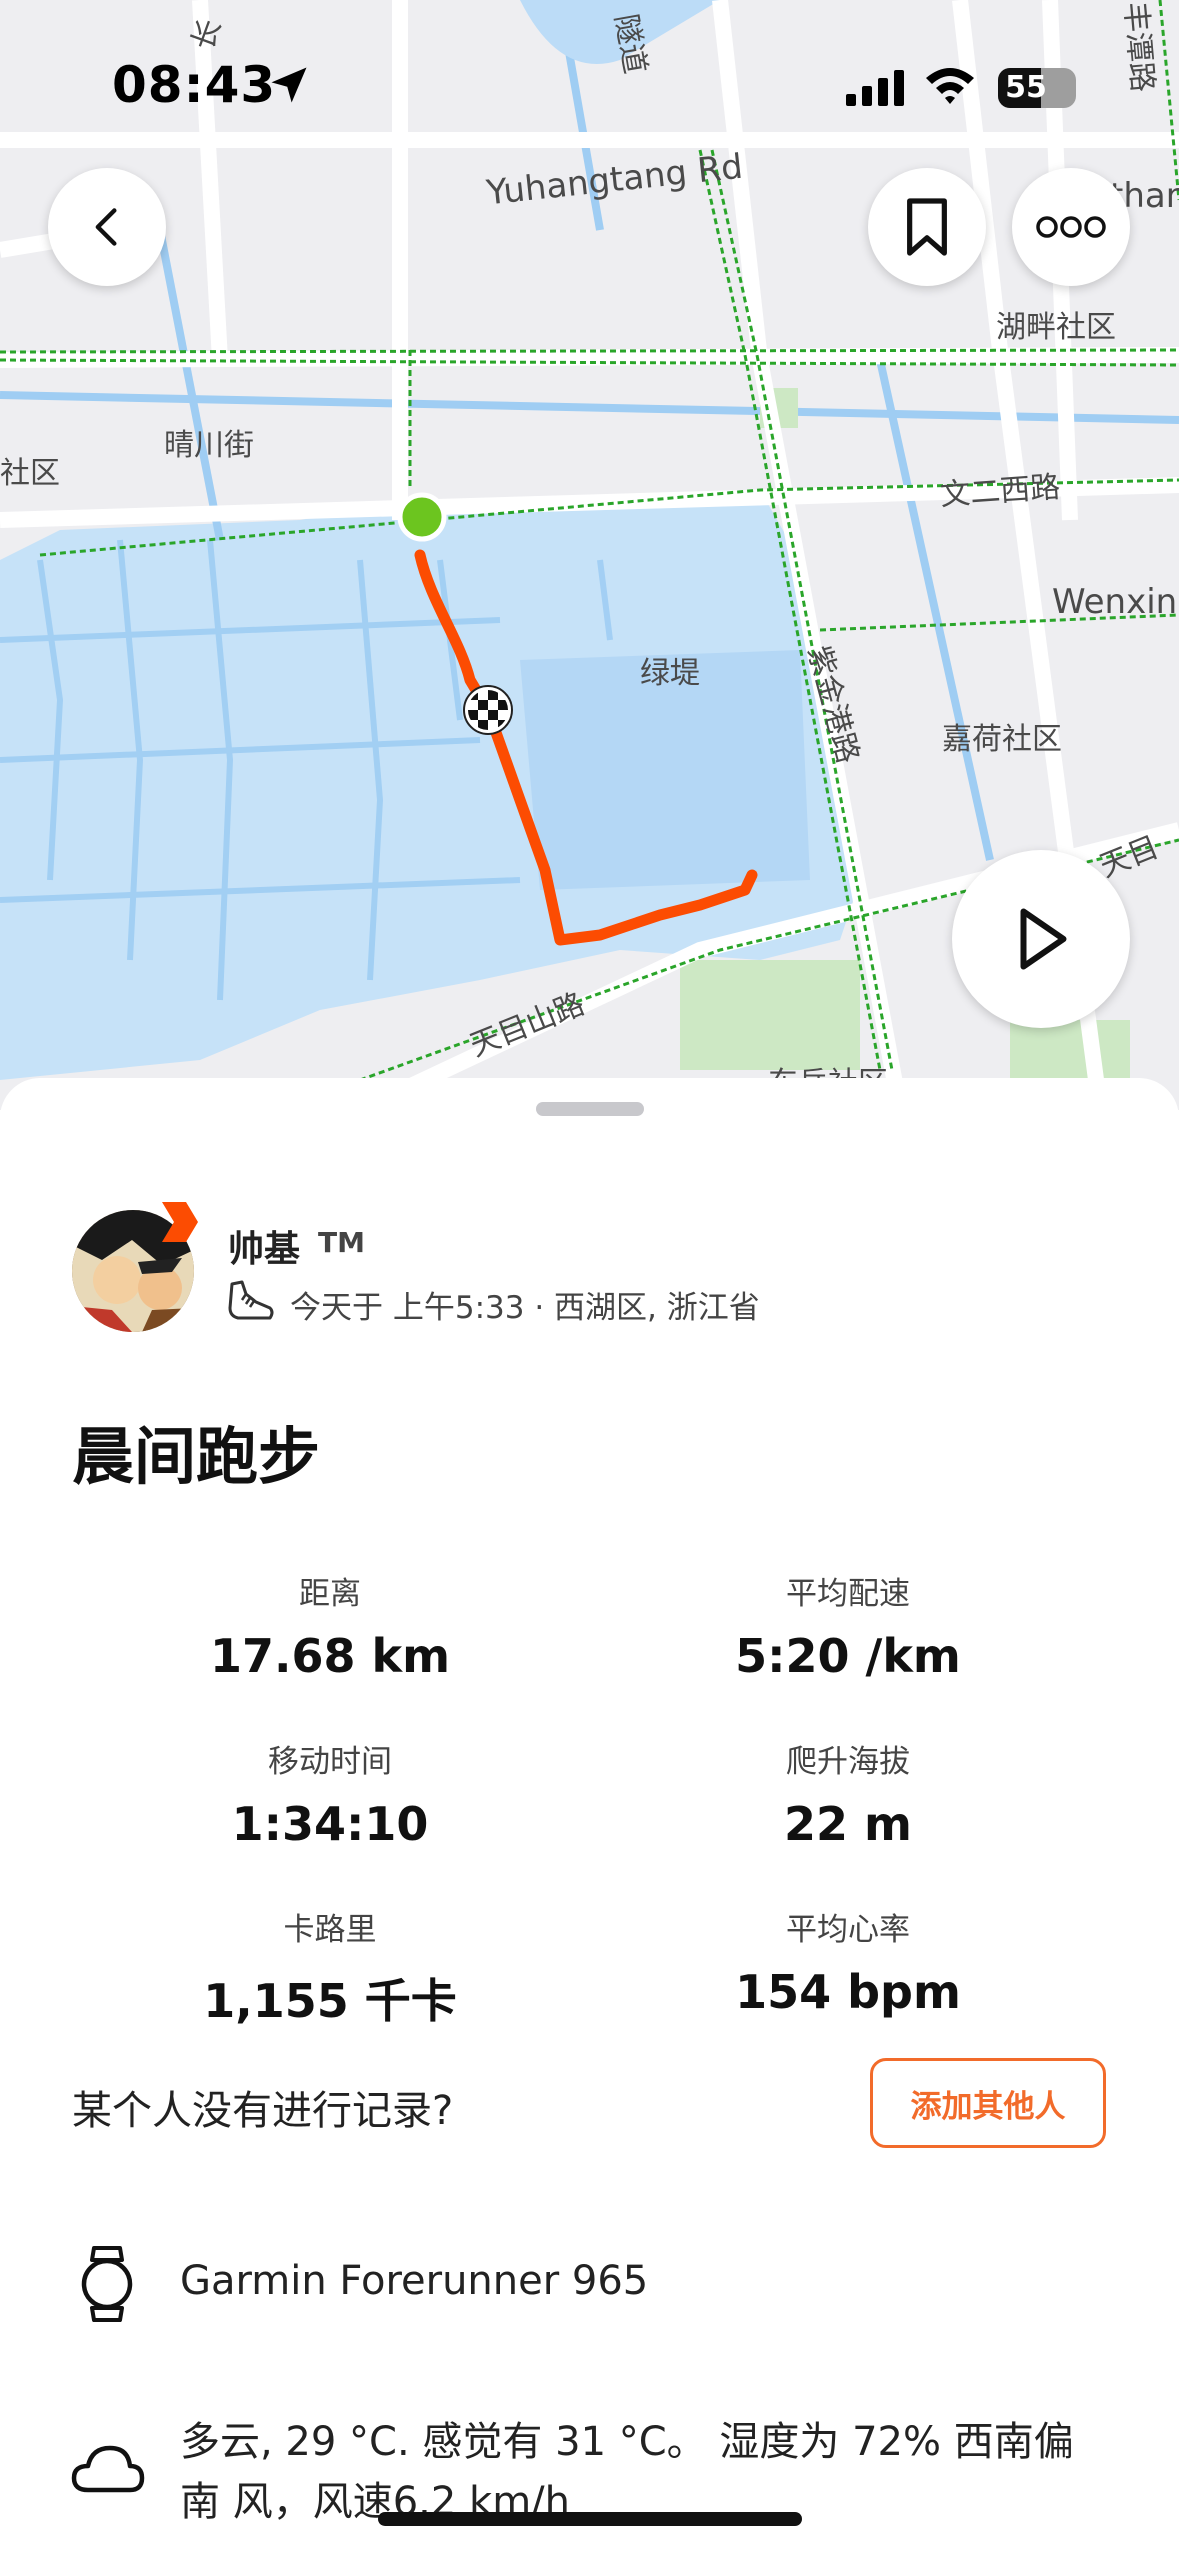 The image size is (1179, 2556). I want to click on bookmark-button, so click(927, 227).